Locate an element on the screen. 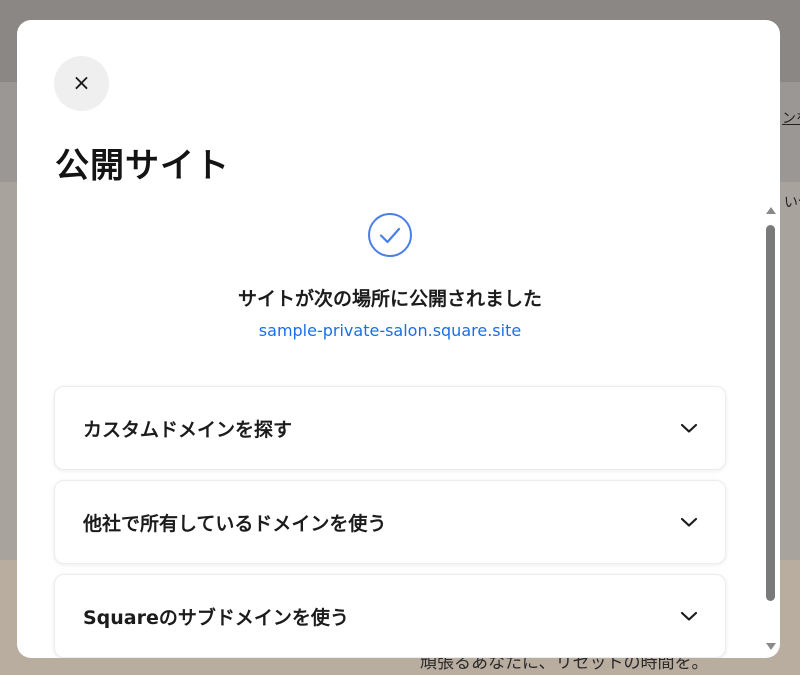  scroll-up-arrow-icon is located at coordinates (771, 210).